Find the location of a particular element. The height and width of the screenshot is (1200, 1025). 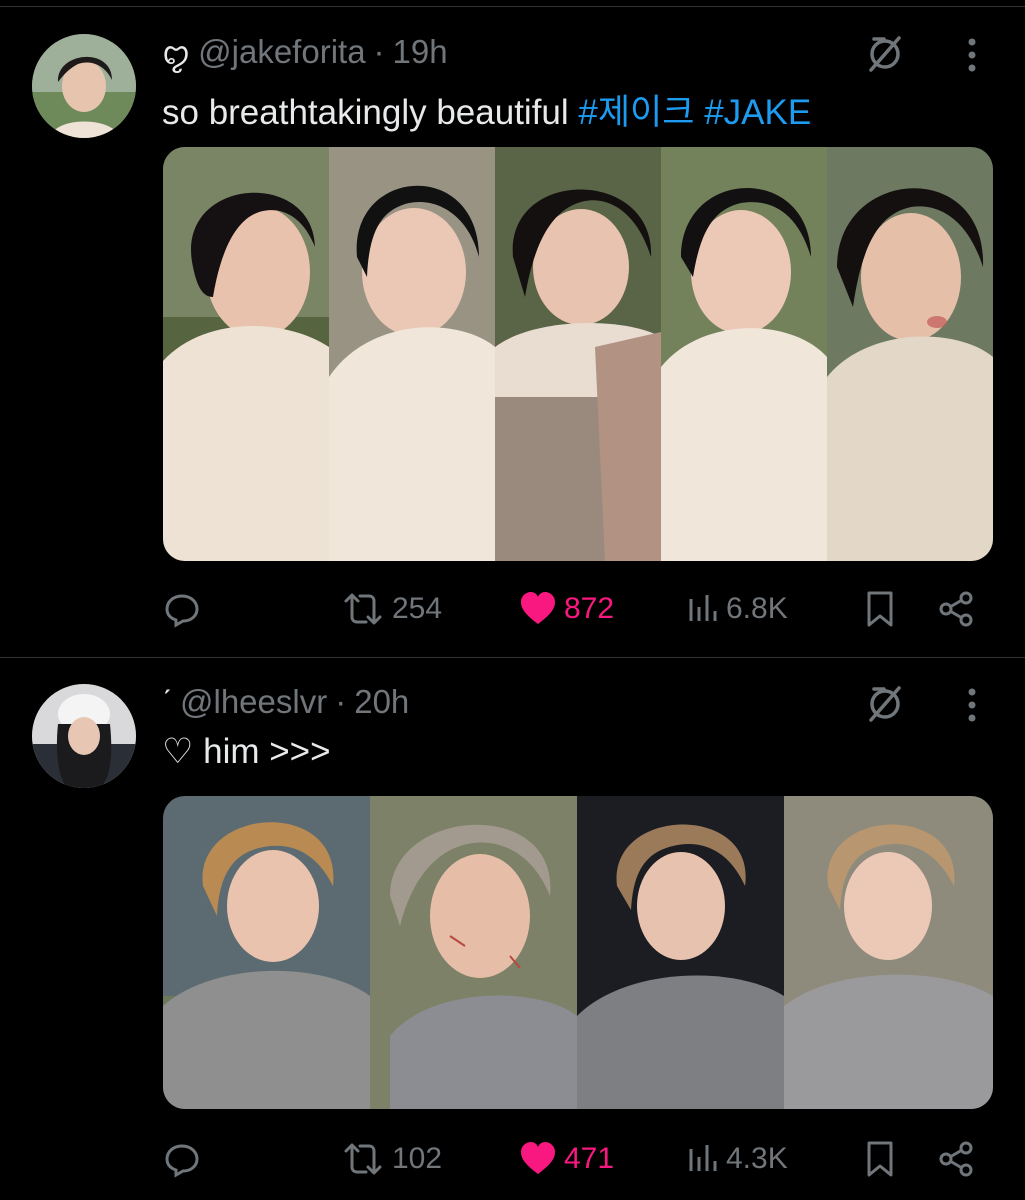

tweet-text: ♡ him >>> is located at coordinates (246, 752).